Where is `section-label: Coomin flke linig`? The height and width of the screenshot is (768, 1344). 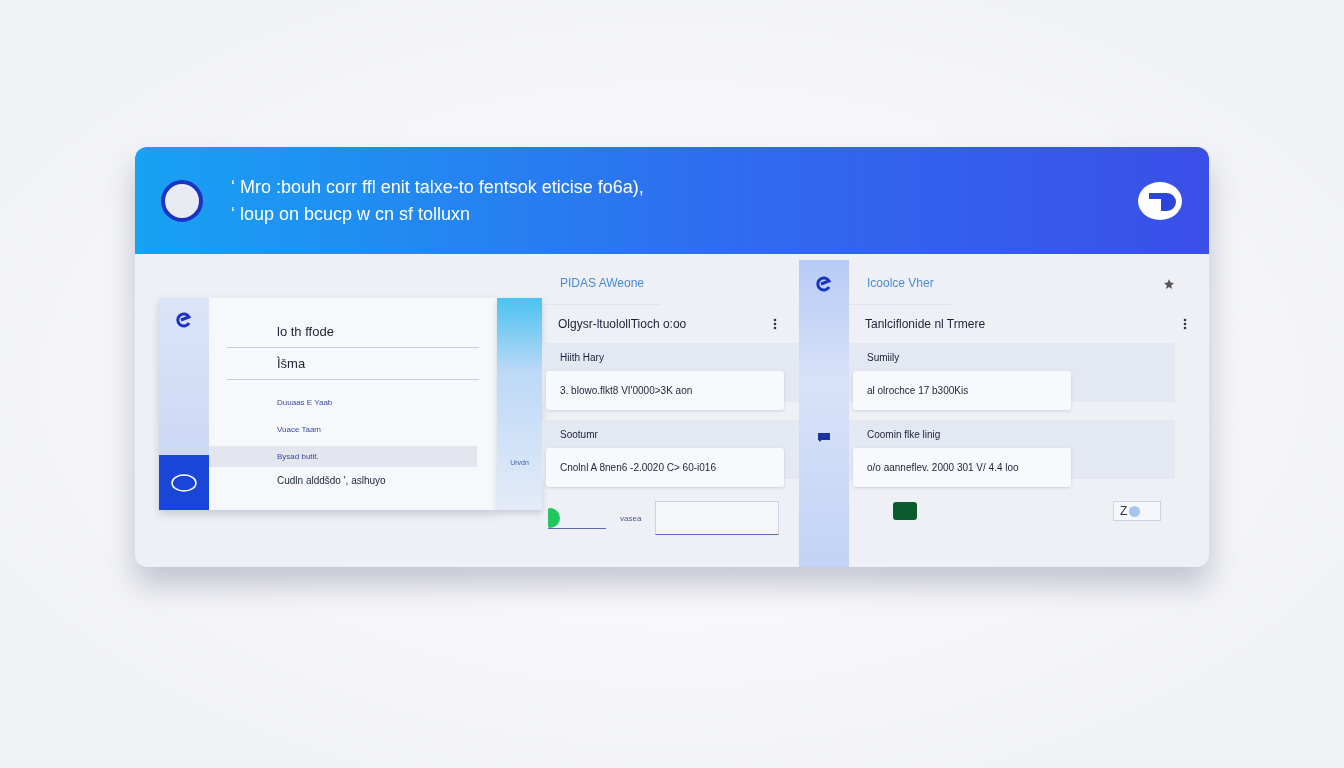
section-label: Coomin flke linig is located at coordinates (904, 435).